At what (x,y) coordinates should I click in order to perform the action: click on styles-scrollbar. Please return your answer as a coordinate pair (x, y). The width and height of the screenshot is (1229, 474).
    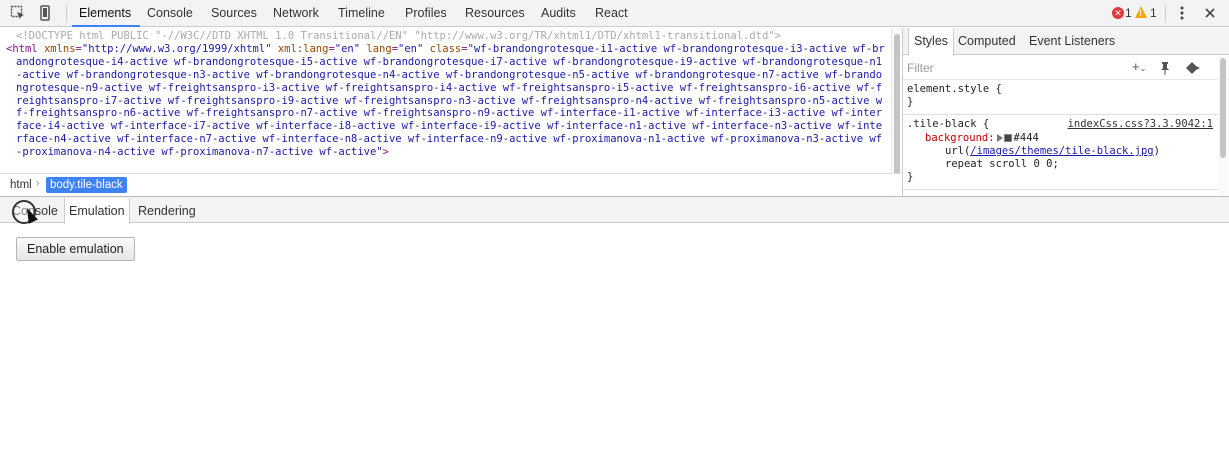
    Looking at the image, I should click on (1223, 126).